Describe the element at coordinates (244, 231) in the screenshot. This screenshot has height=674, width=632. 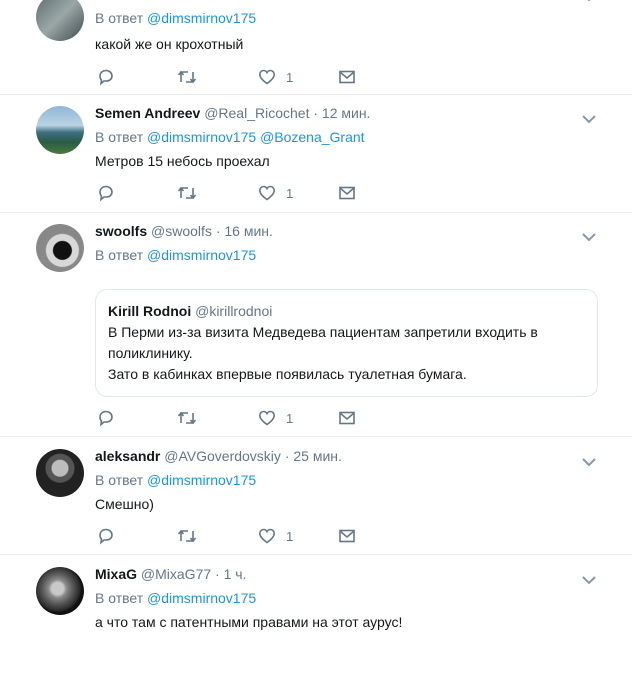
I see `timestamp: · 16 мин.` at that location.